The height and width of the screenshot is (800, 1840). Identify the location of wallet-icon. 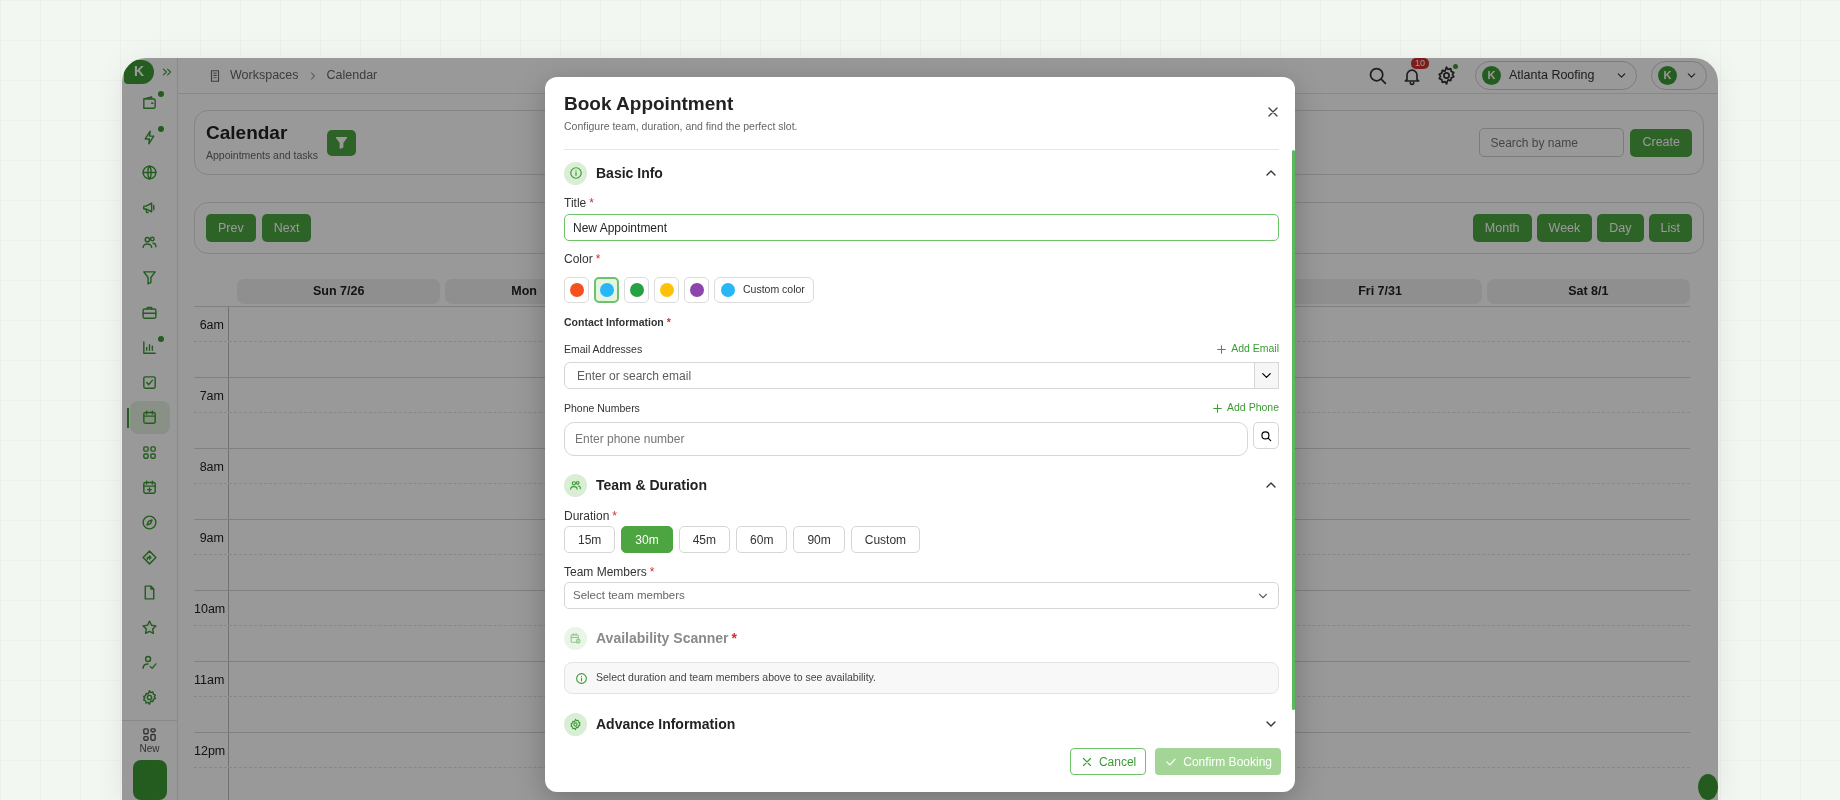
(149, 102).